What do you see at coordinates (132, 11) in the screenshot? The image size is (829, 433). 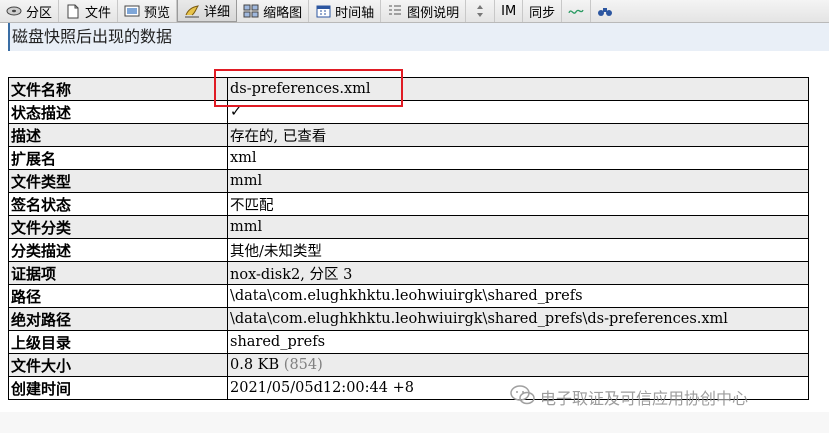 I see `preview-icon` at bounding box center [132, 11].